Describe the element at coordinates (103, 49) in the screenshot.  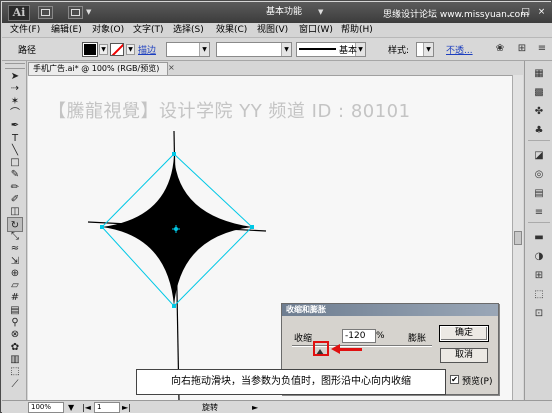
I see `fill-dropdown-icon: ▼` at that location.